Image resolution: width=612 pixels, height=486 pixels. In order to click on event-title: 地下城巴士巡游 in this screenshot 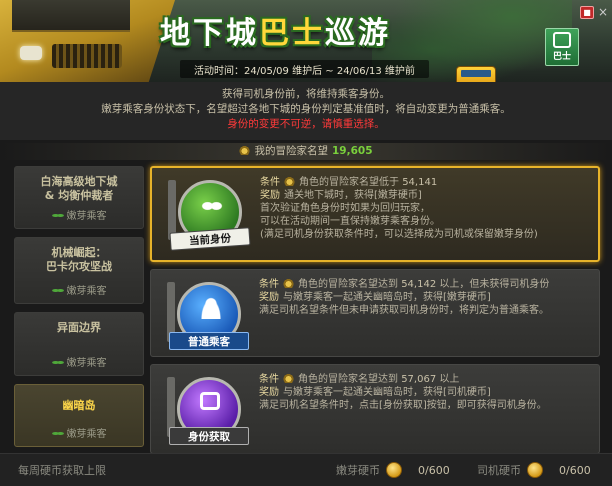, I will do `click(310, 30)`.